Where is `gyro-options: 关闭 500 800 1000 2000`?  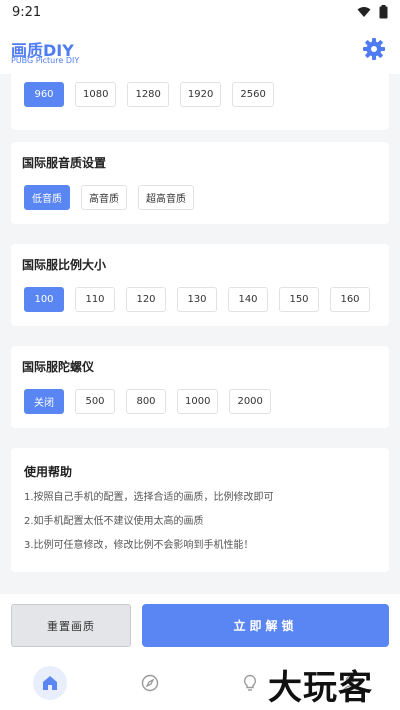
gyro-options: 关闭 500 800 1000 2000 is located at coordinates (147, 401).